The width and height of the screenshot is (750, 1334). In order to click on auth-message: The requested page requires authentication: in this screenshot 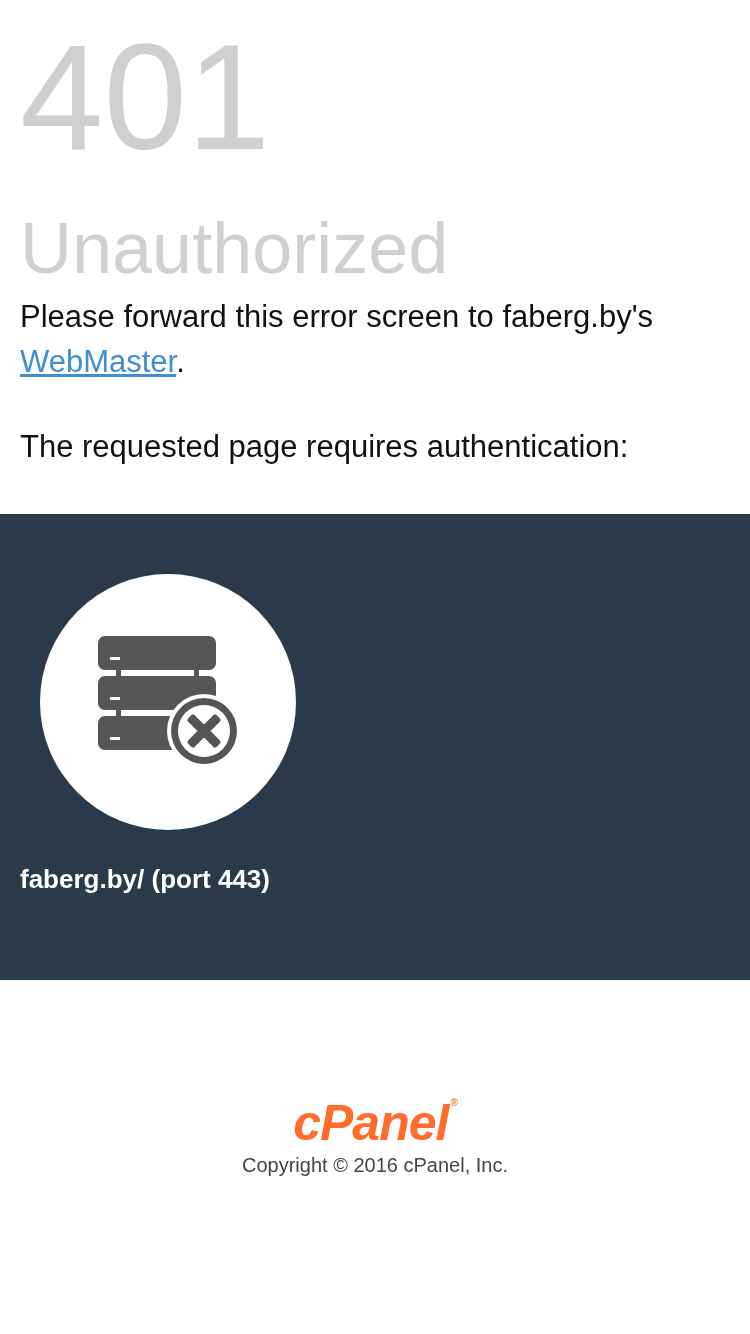, I will do `click(324, 447)`.